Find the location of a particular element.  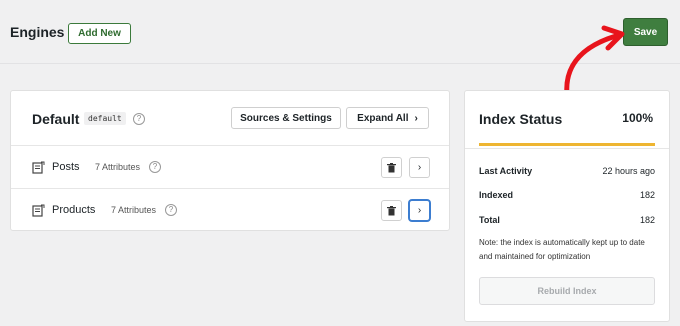

source-row-name: Posts is located at coordinates (66, 167).